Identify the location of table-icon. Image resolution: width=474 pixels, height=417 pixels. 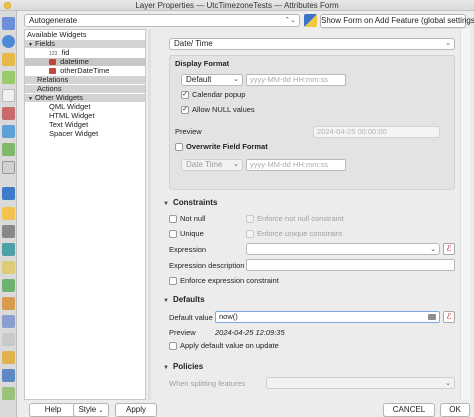
(8, 321).